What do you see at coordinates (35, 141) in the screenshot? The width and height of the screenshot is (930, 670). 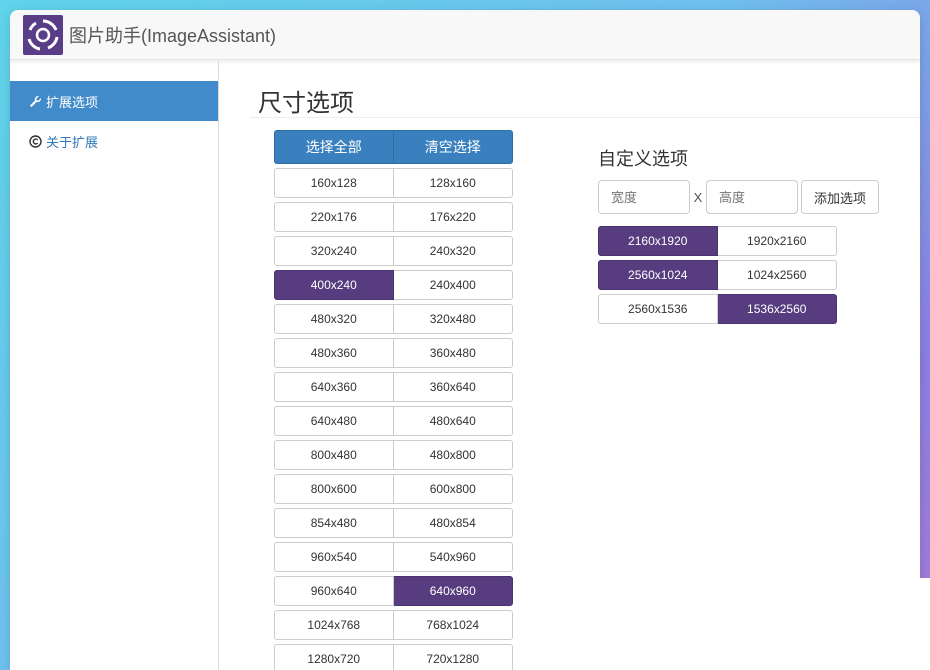 I see `copyright-icon` at bounding box center [35, 141].